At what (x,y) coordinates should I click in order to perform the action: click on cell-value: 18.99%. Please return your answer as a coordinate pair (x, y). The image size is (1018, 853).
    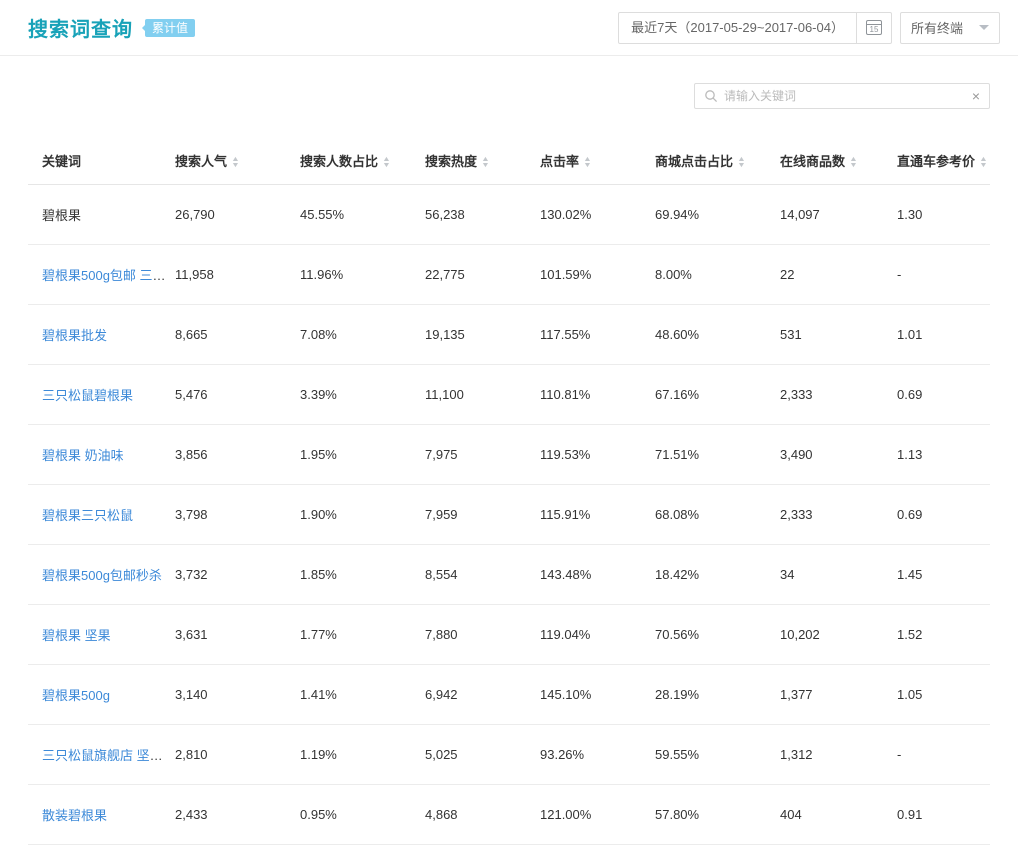
    Looking at the image, I should click on (717, 848).